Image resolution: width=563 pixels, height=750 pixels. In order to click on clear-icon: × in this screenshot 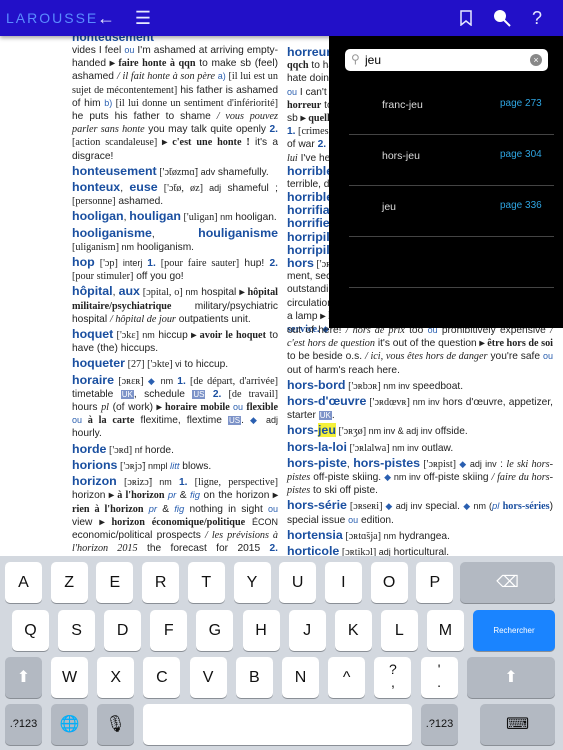, I will do `click(536, 60)`.